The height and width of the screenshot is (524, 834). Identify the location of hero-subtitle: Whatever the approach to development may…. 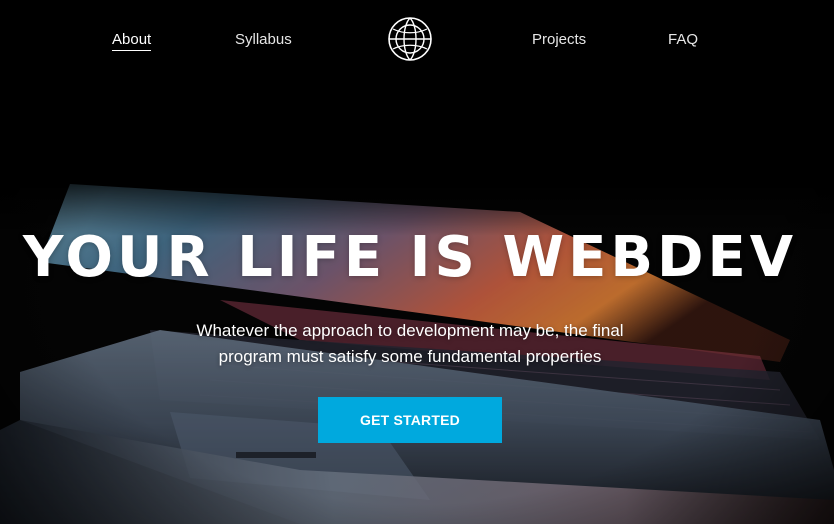
(410, 344).